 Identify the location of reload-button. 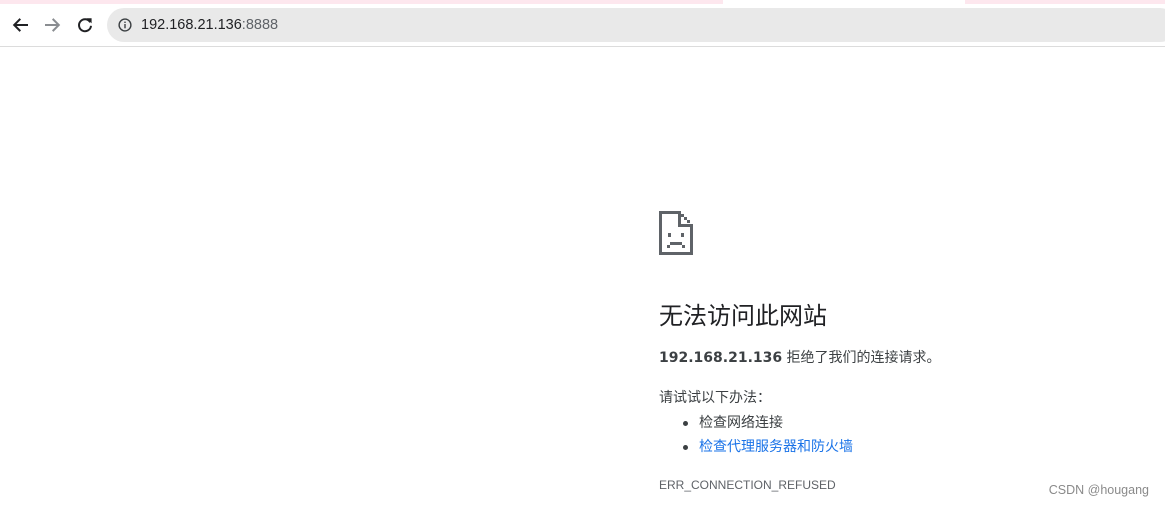
(85, 25).